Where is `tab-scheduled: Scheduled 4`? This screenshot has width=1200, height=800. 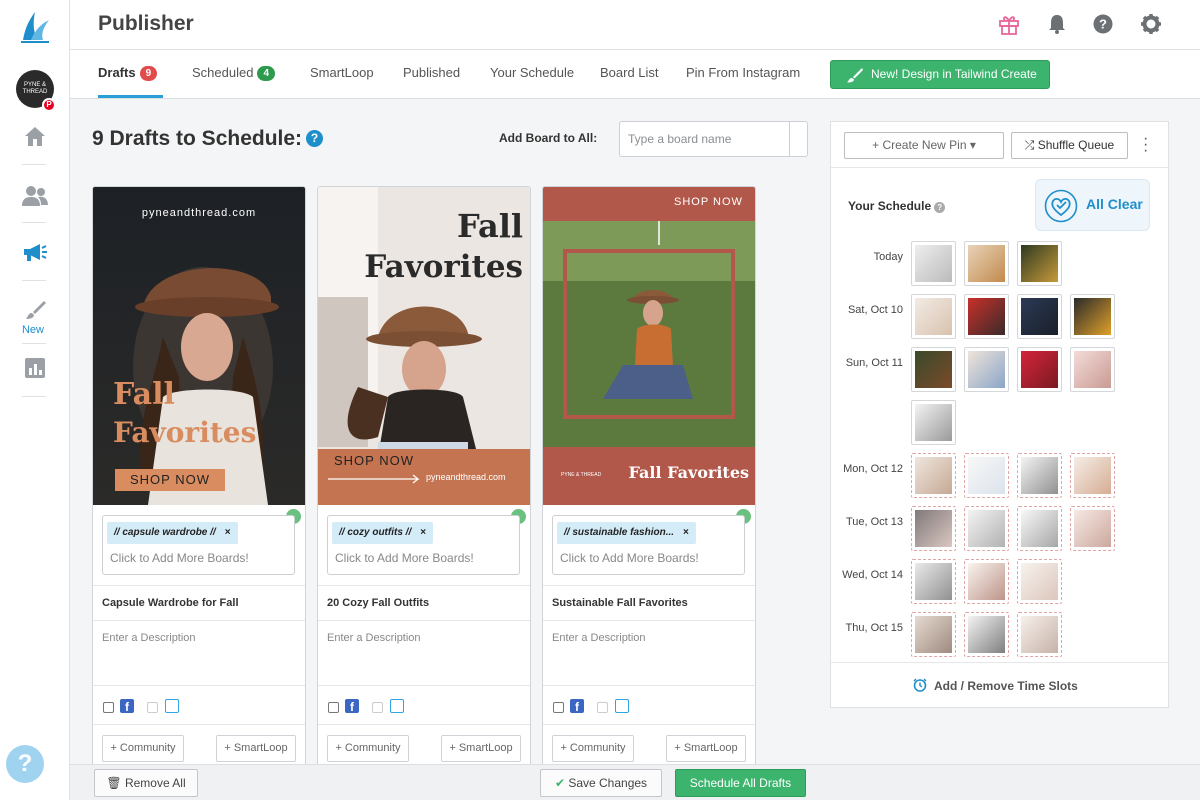
tab-scheduled: Scheduled 4 is located at coordinates (234, 74).